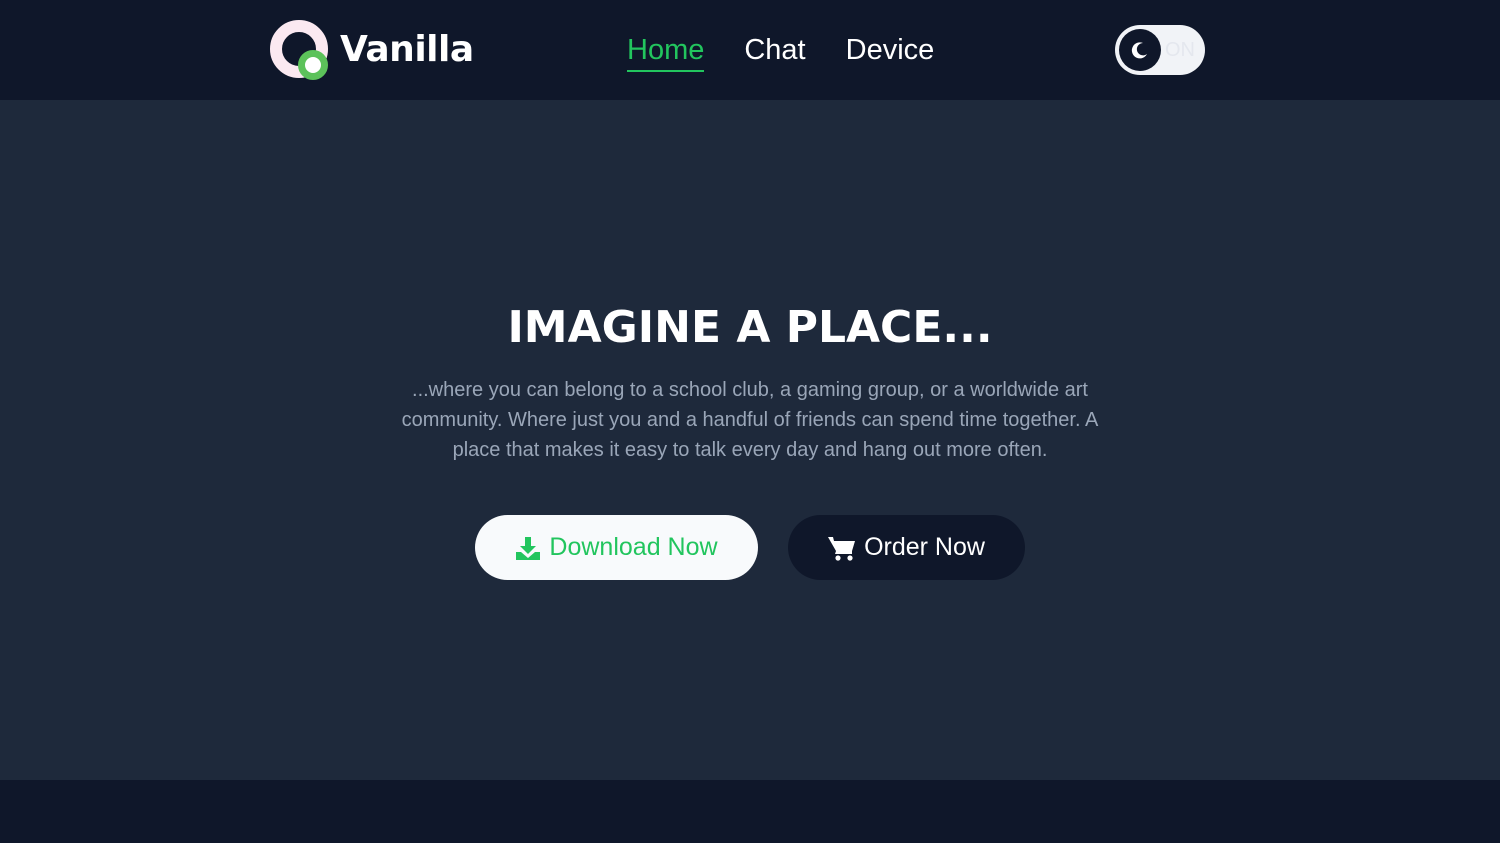  What do you see at coordinates (1180, 50) in the screenshot?
I see `toggle-label: ON` at bounding box center [1180, 50].